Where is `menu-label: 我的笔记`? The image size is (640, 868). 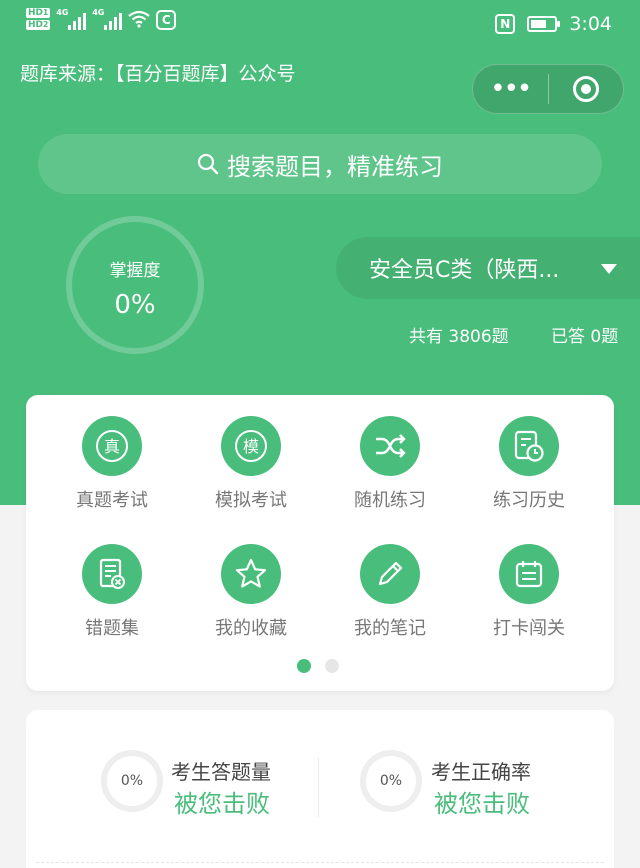 menu-label: 我的笔记 is located at coordinates (390, 628).